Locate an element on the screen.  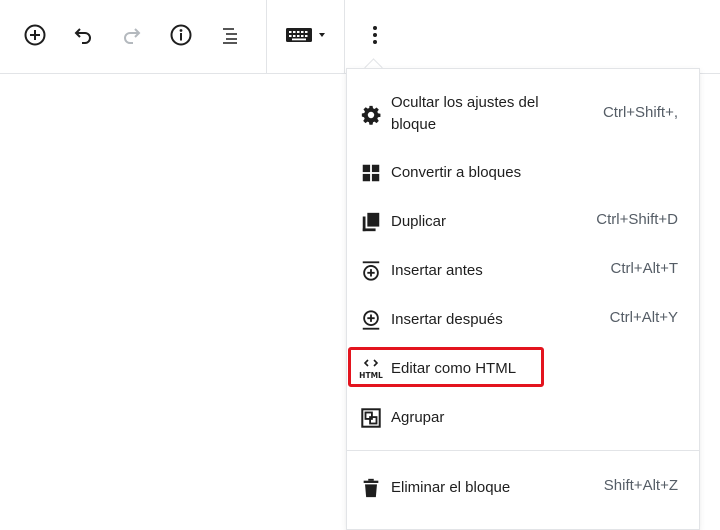
menu-item-label: Duplicar is located at coordinates (419, 221).